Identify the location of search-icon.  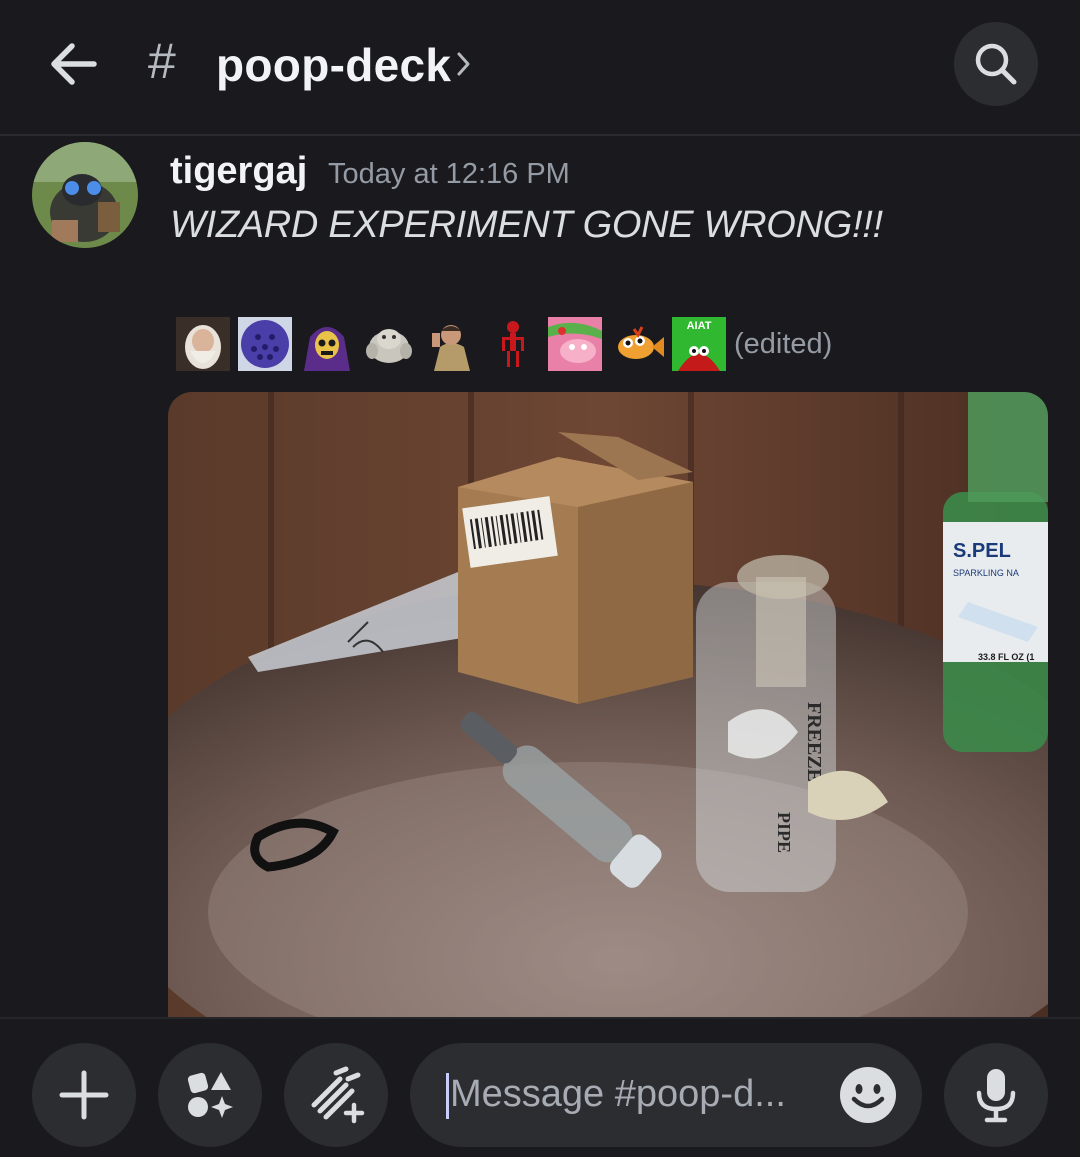
(996, 64).